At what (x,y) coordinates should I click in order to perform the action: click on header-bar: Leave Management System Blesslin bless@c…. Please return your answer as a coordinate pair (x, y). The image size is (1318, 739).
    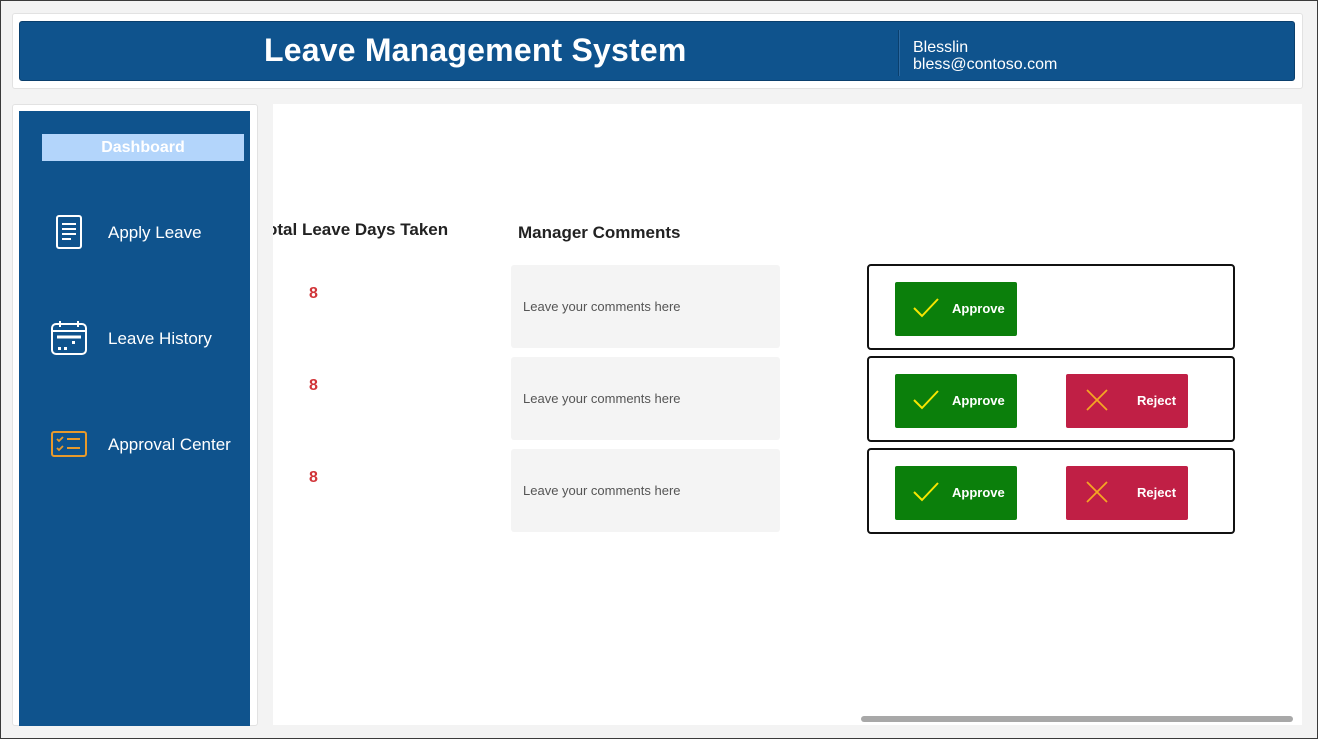
    Looking at the image, I should click on (657, 51).